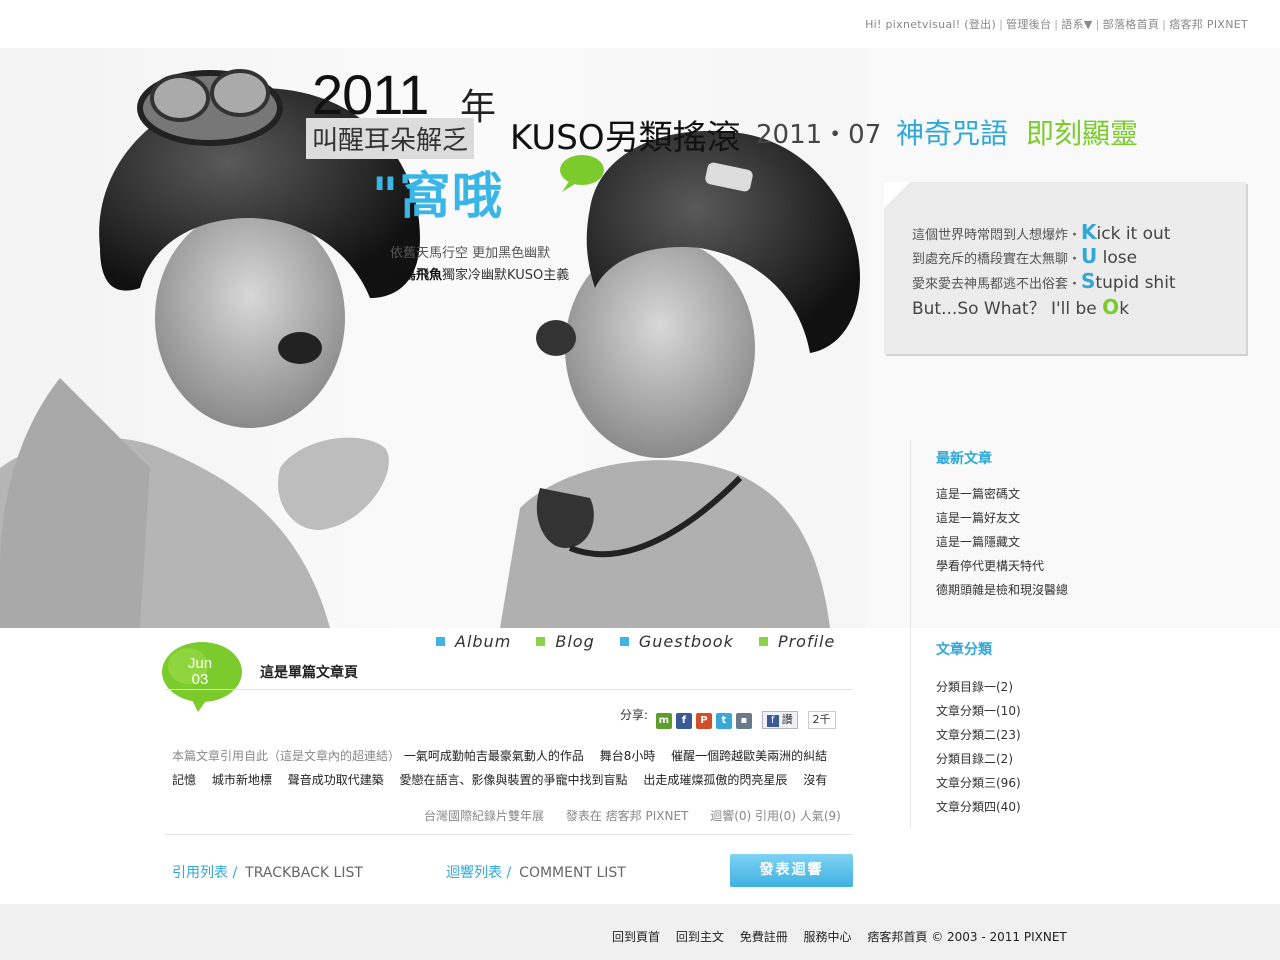  I want to click on tagline-line1: 依舊天馬行空 更加黑色幽默, so click(470, 253).